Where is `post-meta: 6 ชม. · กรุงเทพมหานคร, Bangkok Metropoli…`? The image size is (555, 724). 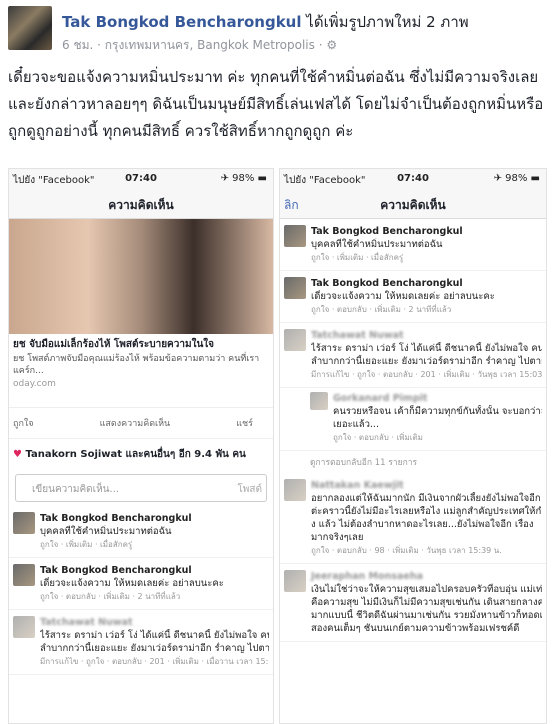 post-meta: 6 ชม. · กรุงเทพมหานคร, Bangkok Metropoli… is located at coordinates (199, 45).